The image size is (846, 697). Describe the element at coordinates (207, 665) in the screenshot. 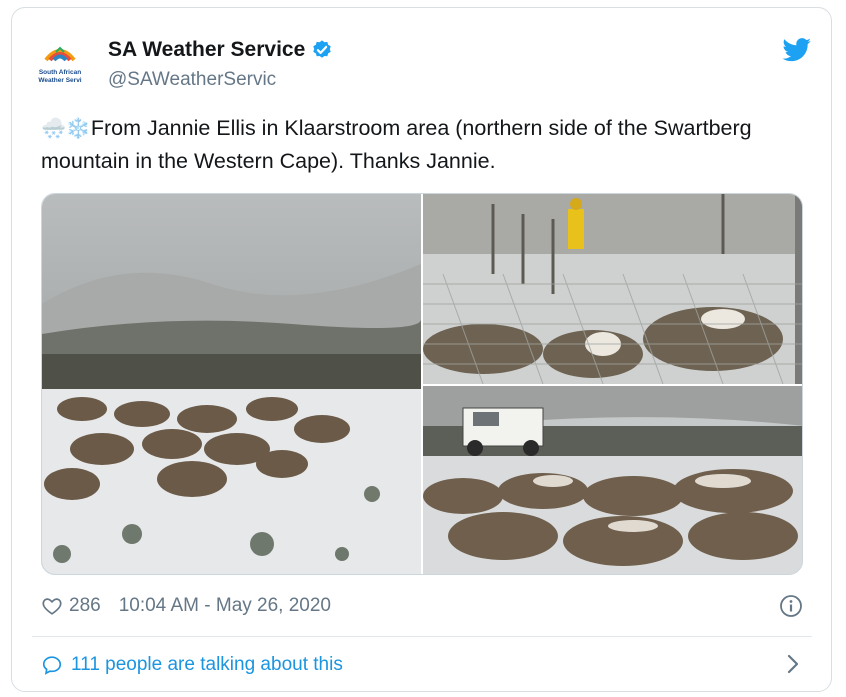

I see `conversation-count: 111 people are talking about this` at that location.